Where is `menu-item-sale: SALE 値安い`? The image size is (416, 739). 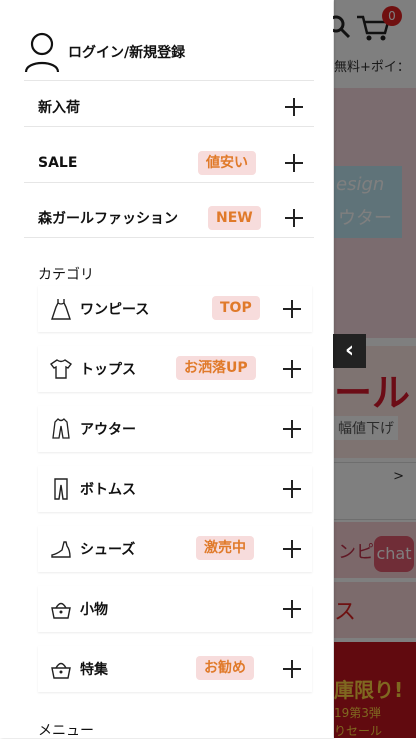
menu-item-sale: SALE 値安い is located at coordinates (169, 163).